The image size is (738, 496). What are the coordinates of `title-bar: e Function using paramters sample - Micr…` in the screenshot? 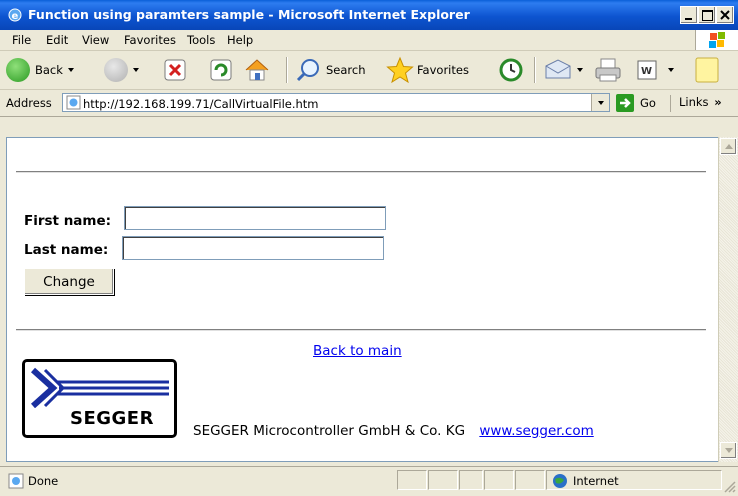 It's located at (369, 15).